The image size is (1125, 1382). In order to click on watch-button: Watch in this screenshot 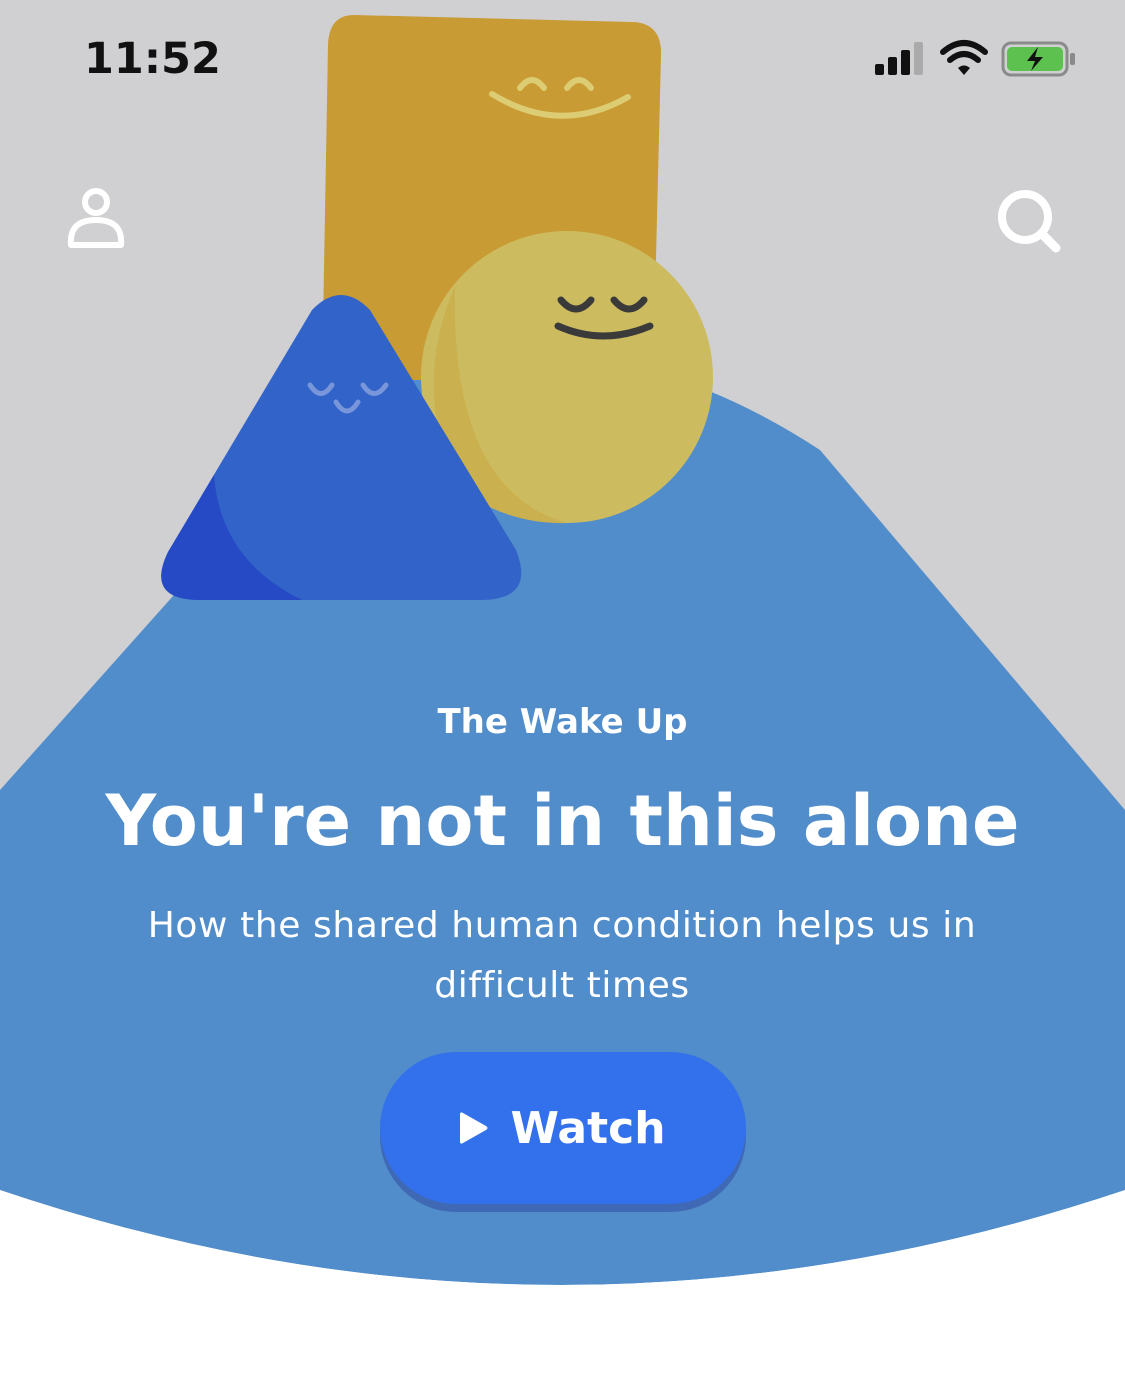, I will do `click(563, 1128)`.